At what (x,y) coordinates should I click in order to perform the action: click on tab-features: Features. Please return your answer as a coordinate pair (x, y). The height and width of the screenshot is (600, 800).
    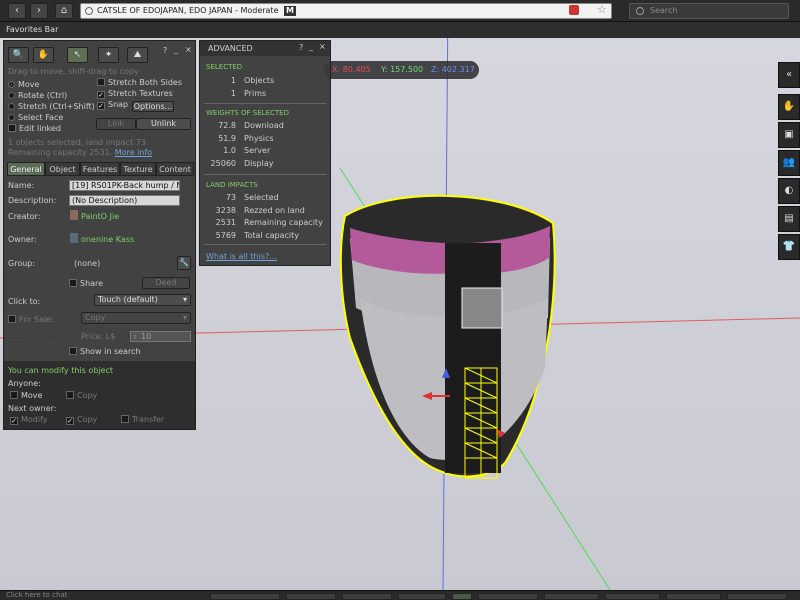
    Looking at the image, I should click on (100, 169).